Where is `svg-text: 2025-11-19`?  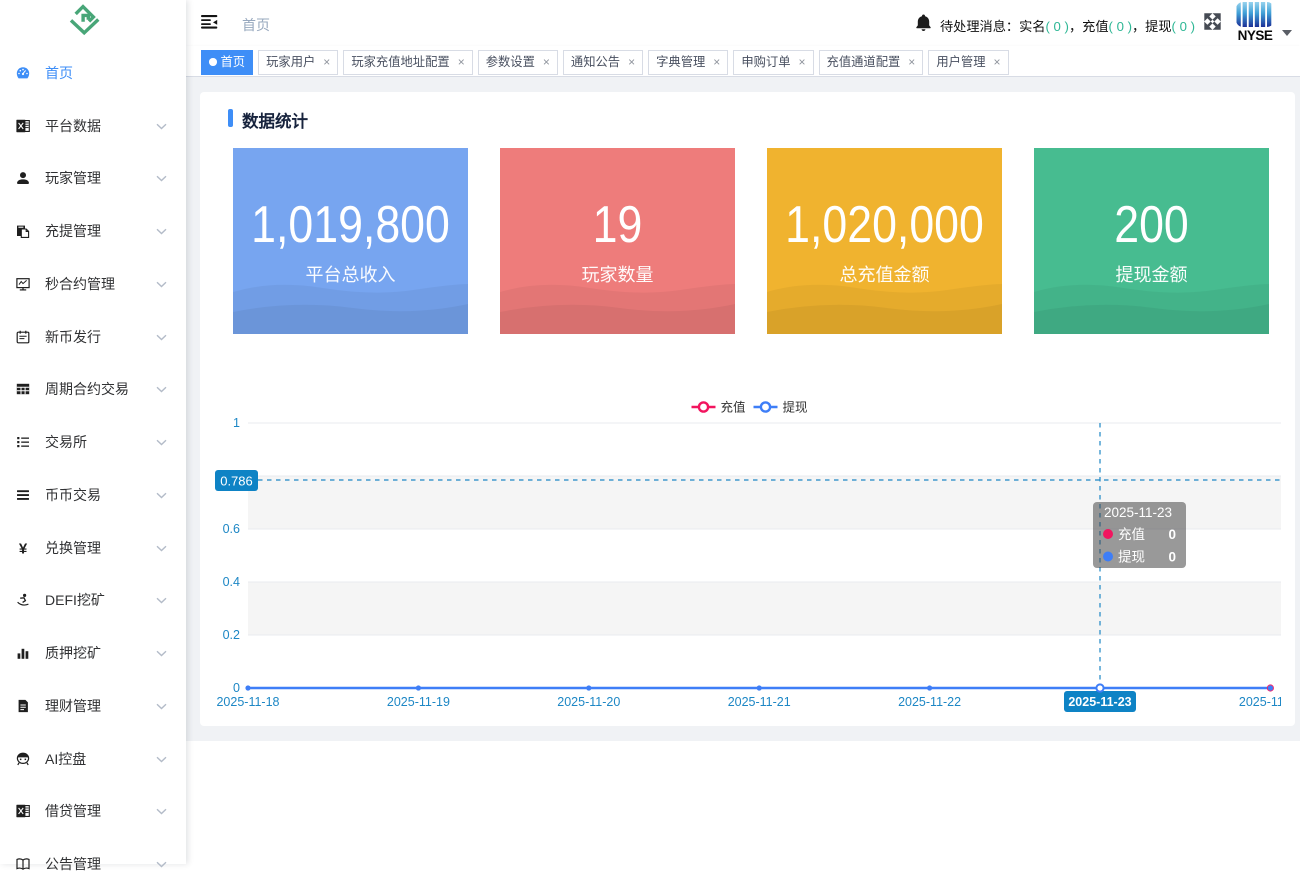
svg-text: 2025-11-19 is located at coordinates (418, 702).